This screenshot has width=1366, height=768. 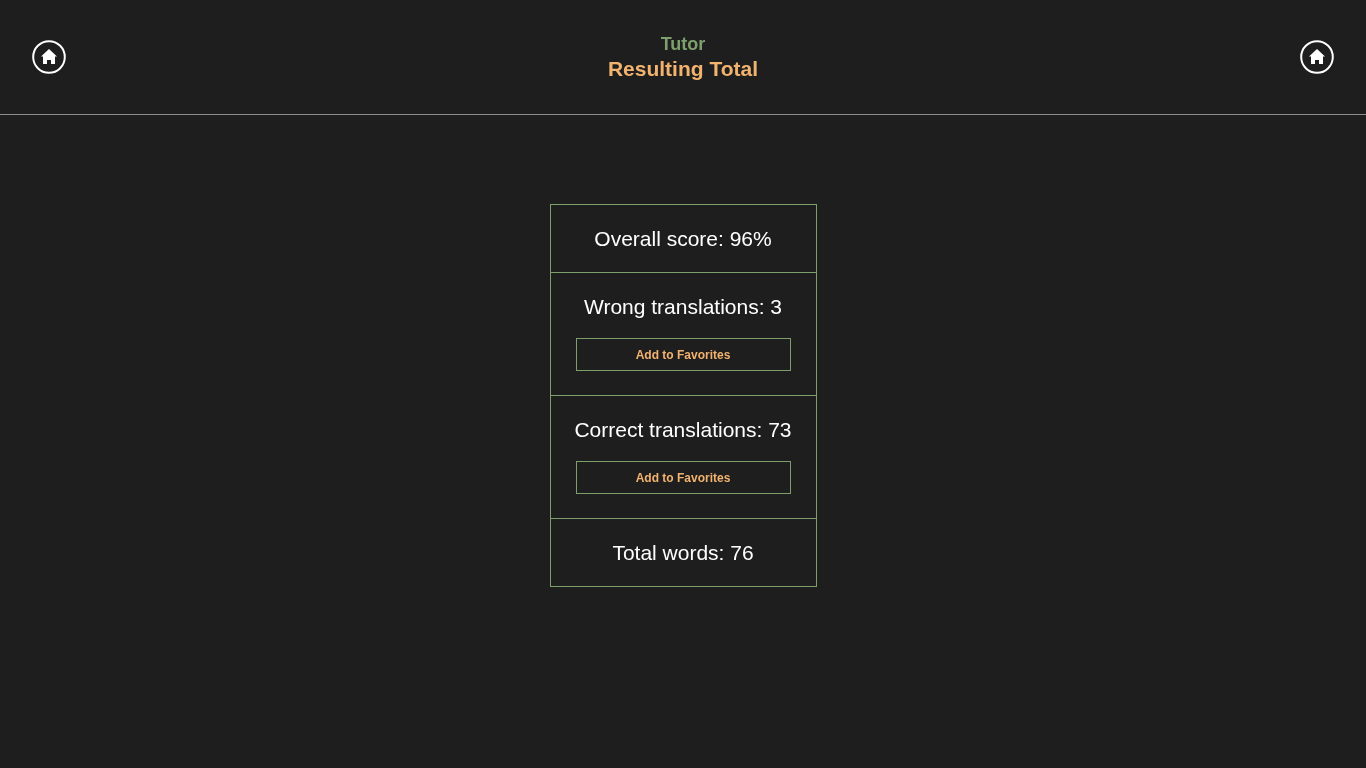 I want to click on result-label: Overall score: 96%, so click(x=683, y=239).